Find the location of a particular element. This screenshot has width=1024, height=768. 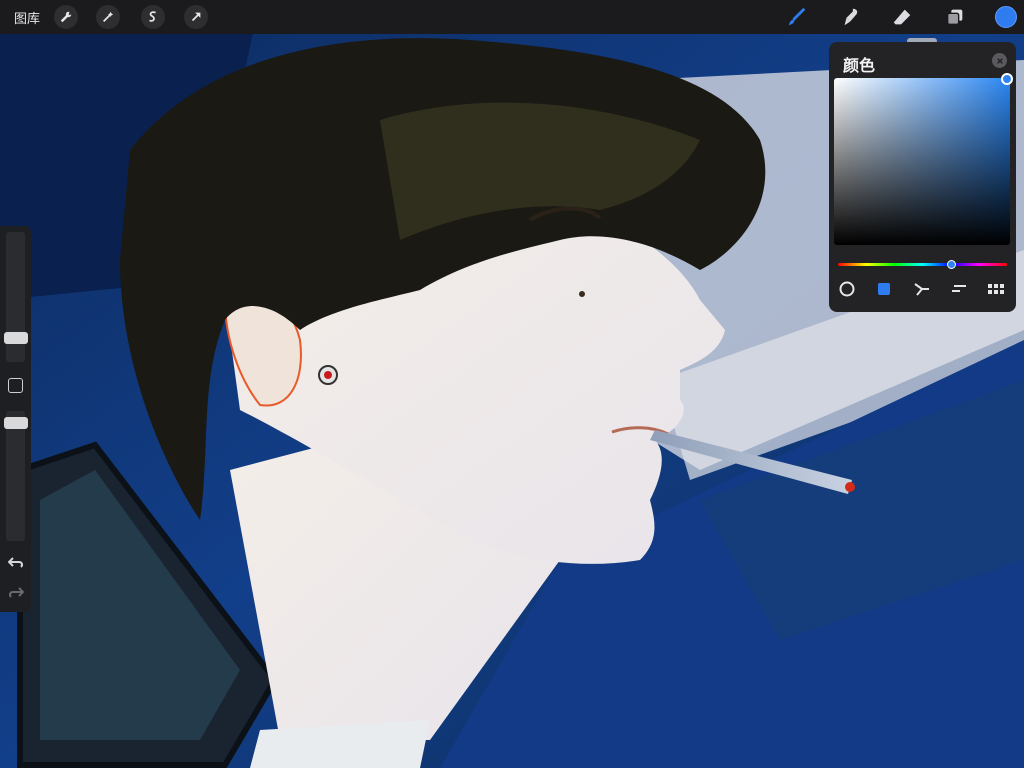

eraser-icon is located at coordinates (902, 17).